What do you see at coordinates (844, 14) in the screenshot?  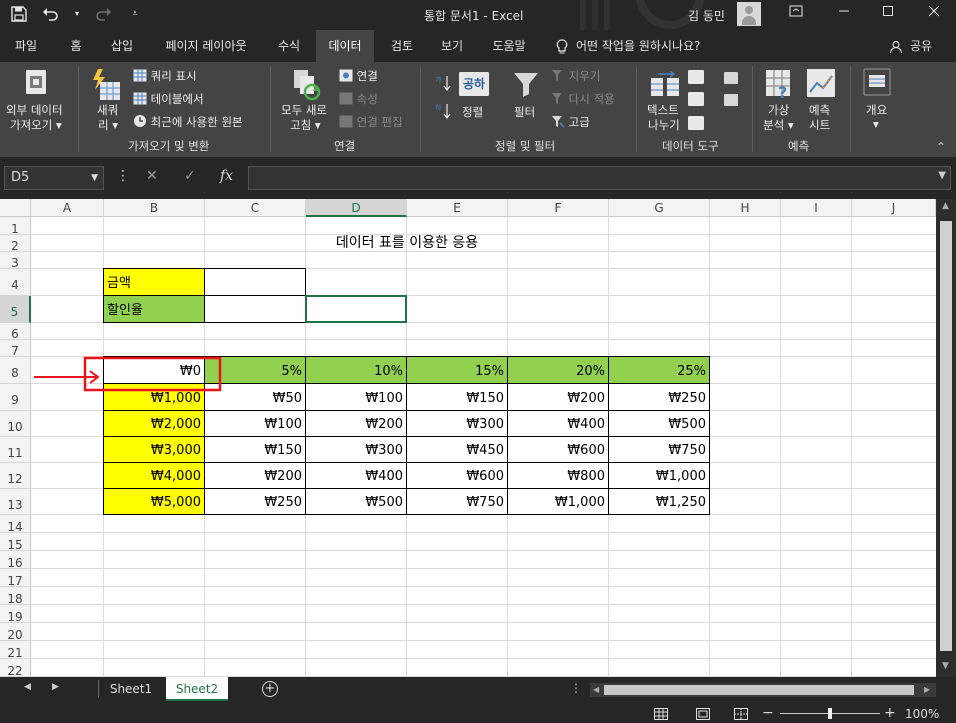 I see `minimize-icon` at bounding box center [844, 14].